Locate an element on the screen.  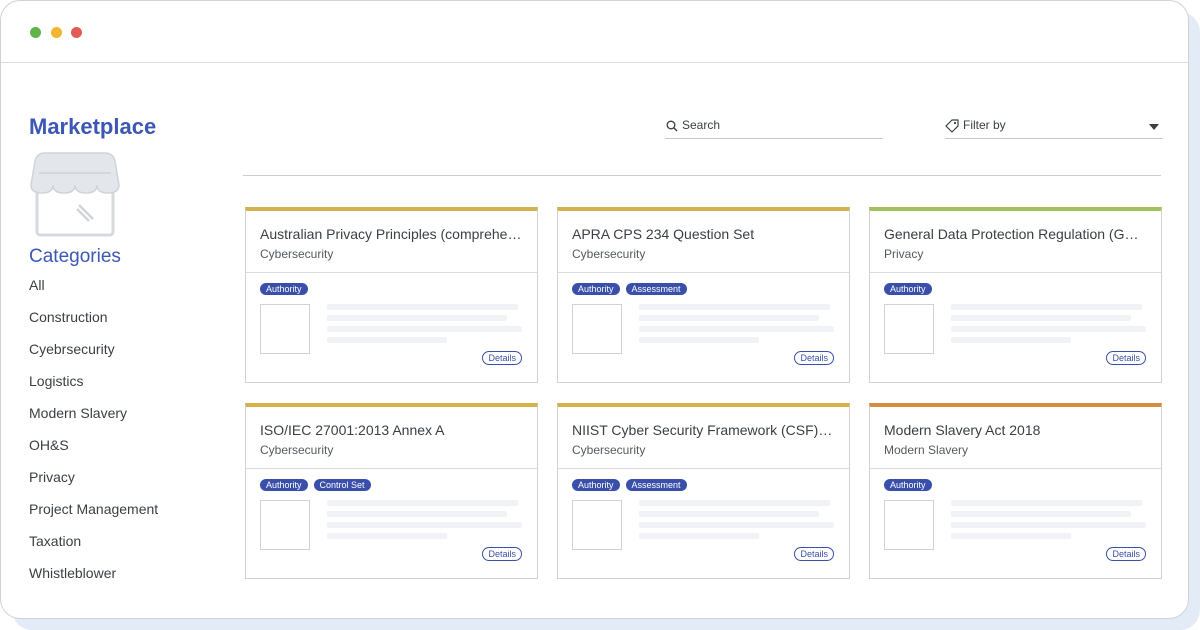
categories-heading: Categories is located at coordinates (75, 256).